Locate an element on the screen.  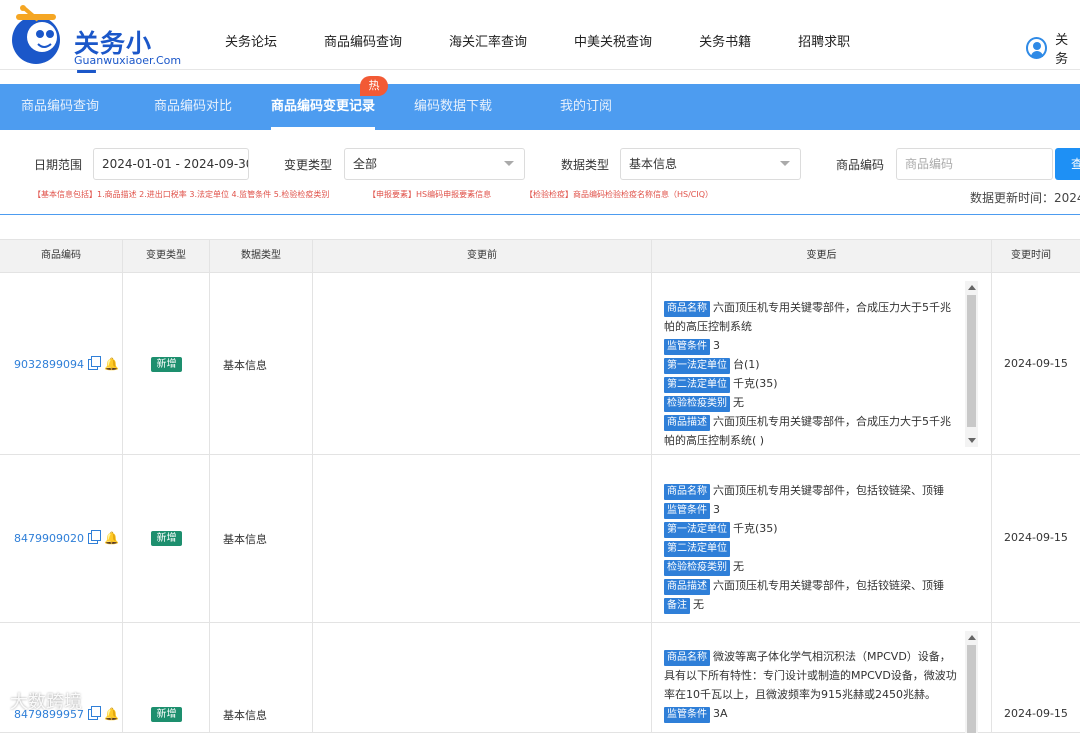
hot-badge: 热 is located at coordinates (374, 86).